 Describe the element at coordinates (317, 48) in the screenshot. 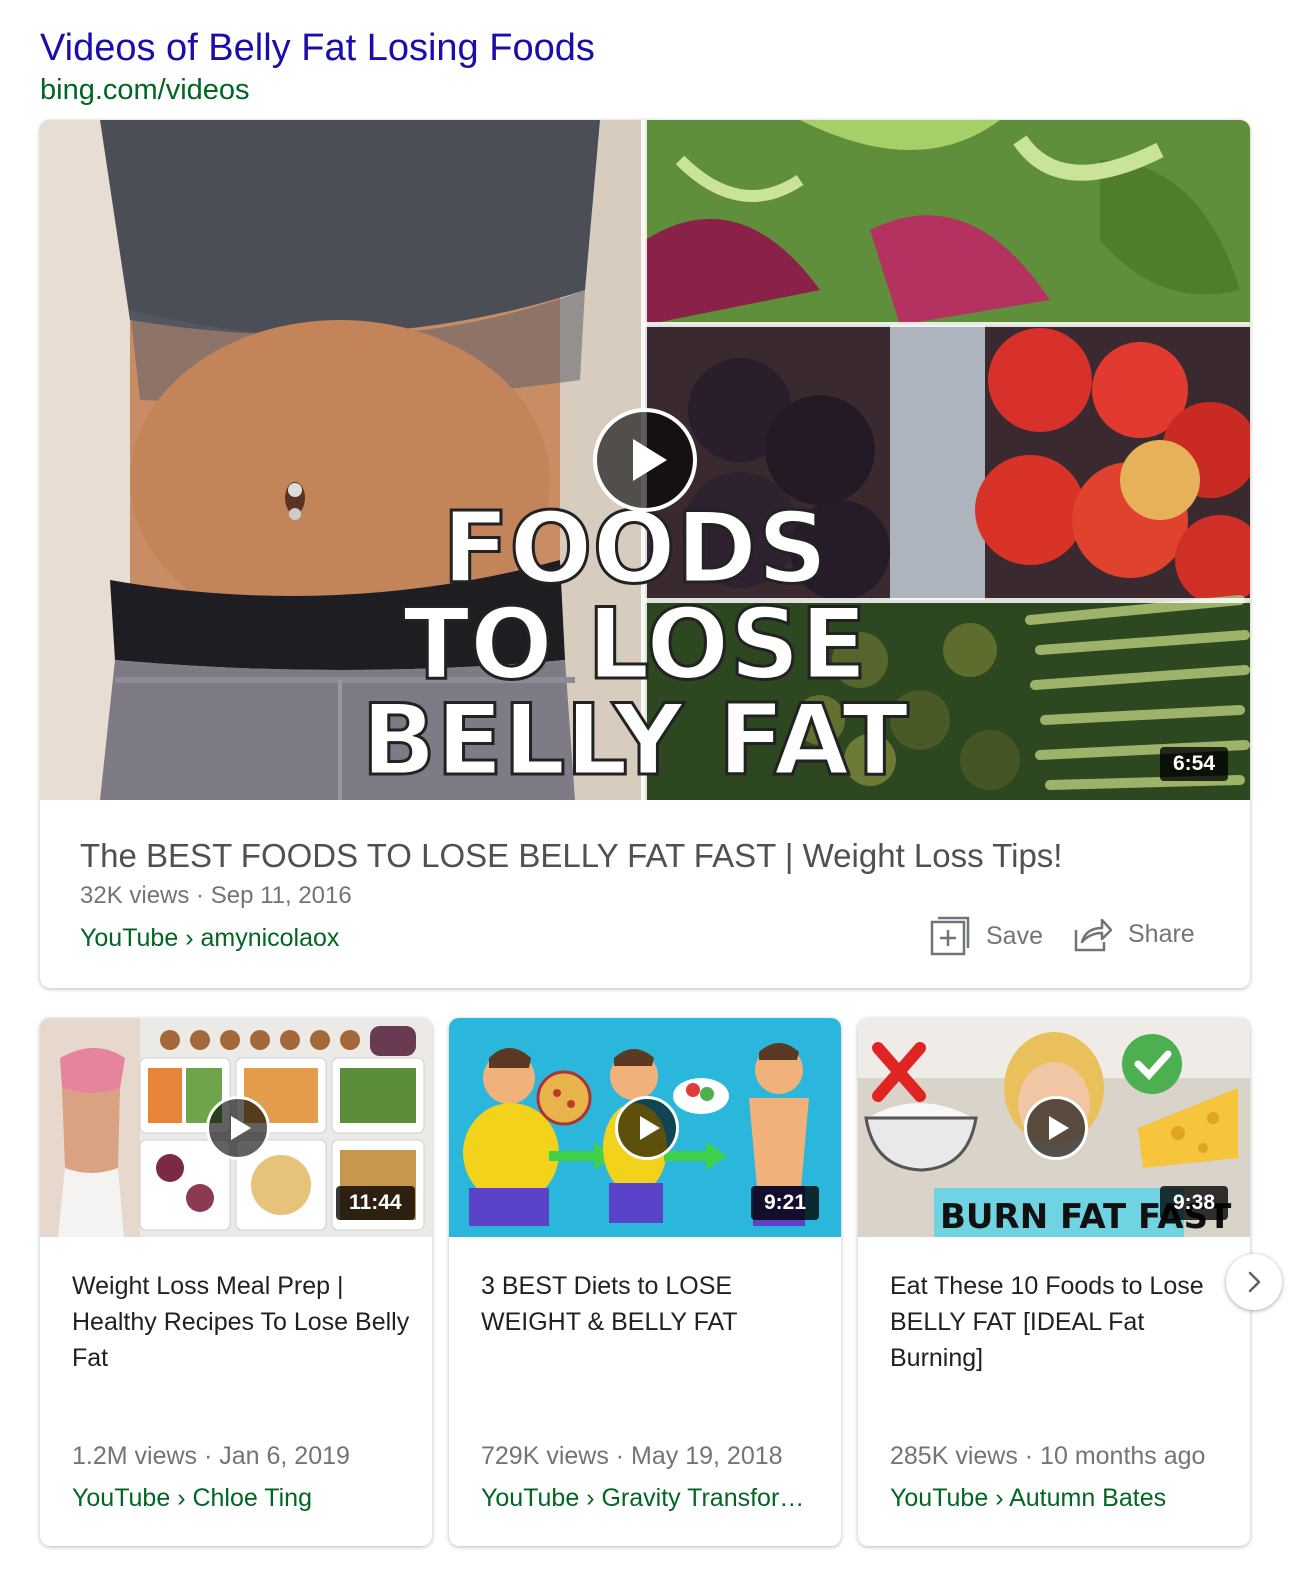

I see `video-results-title-link: Videos of Belly Fat Losing Foods` at that location.